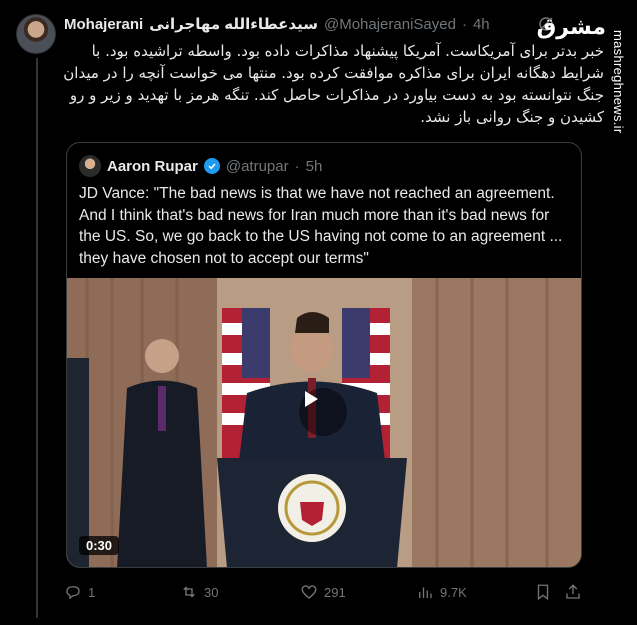 Image resolution: width=637 pixels, height=625 pixels. Describe the element at coordinates (99, 545) in the screenshot. I see `video-duration: 0:30` at that location.